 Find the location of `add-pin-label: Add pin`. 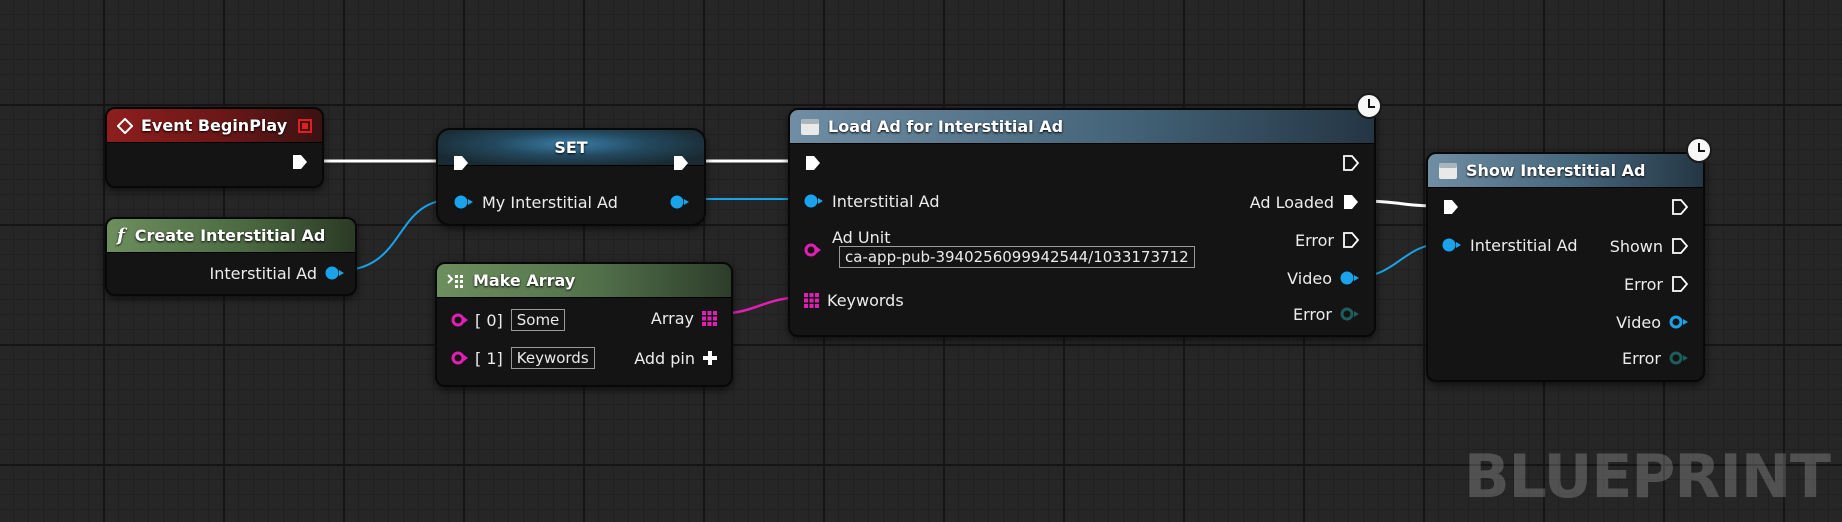

add-pin-label: Add pin is located at coordinates (664, 358).